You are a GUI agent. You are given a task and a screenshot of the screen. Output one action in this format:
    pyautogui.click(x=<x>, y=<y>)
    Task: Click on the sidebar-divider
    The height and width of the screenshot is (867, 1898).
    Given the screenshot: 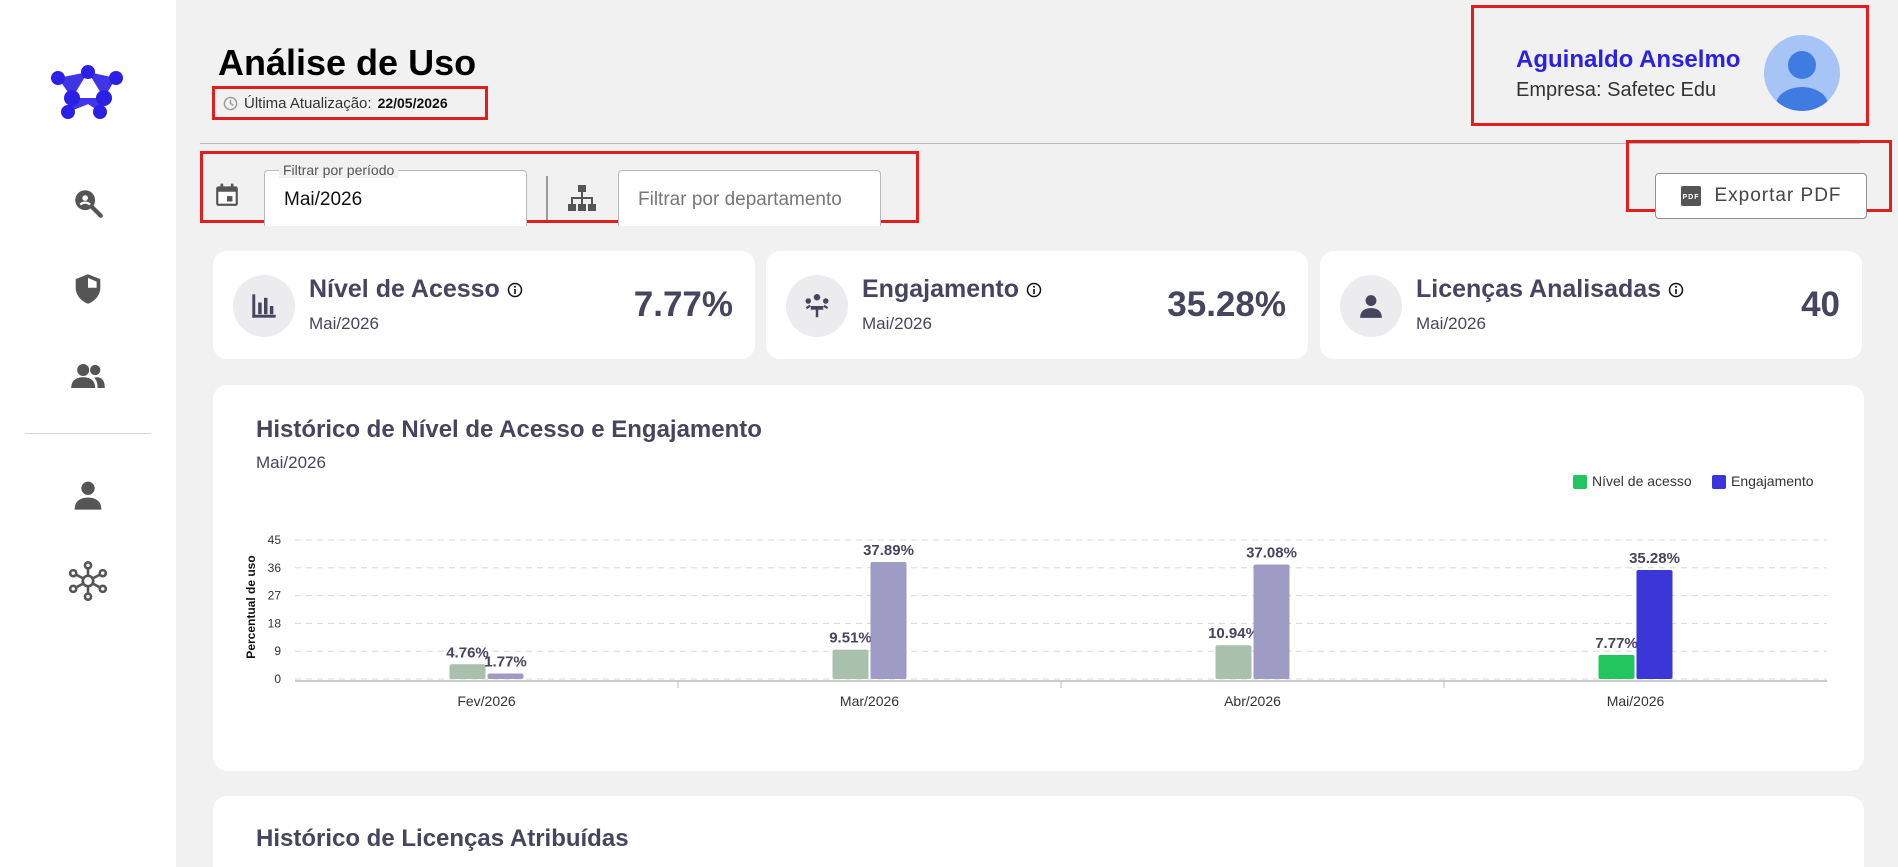 What is the action you would take?
    pyautogui.click(x=88, y=433)
    